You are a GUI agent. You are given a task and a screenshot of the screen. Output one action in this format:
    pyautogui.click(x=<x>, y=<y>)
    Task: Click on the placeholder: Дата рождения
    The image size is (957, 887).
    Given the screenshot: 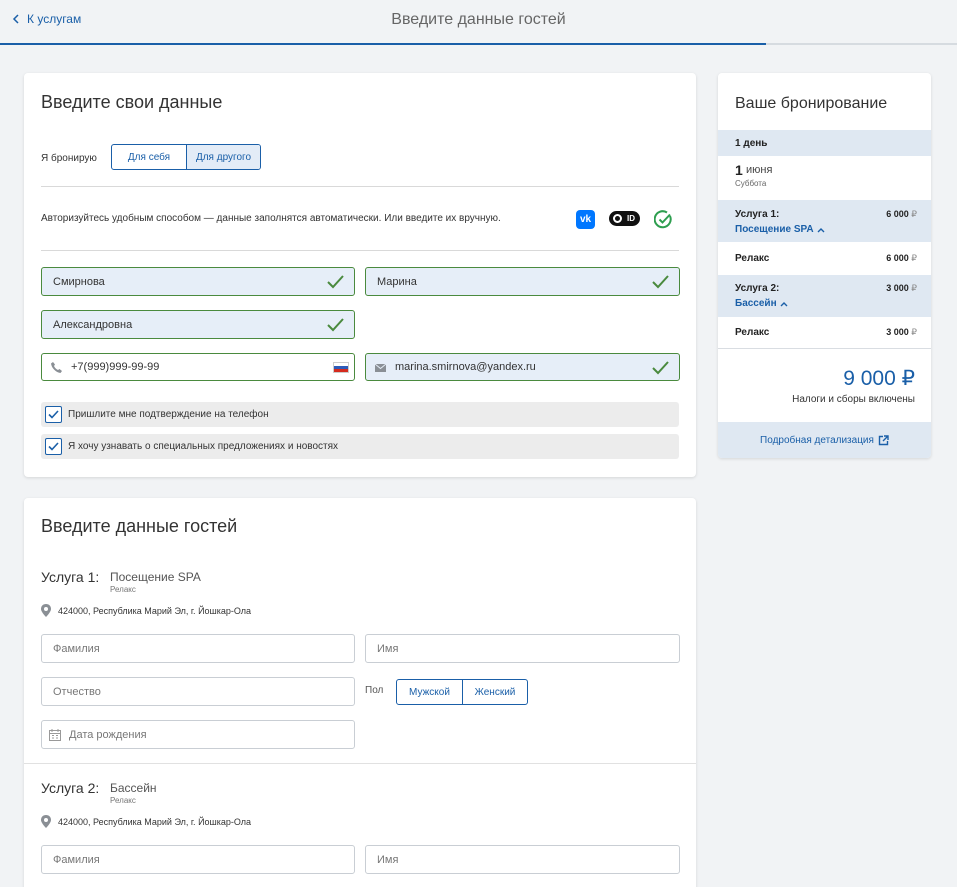 What is the action you would take?
    pyautogui.click(x=108, y=734)
    